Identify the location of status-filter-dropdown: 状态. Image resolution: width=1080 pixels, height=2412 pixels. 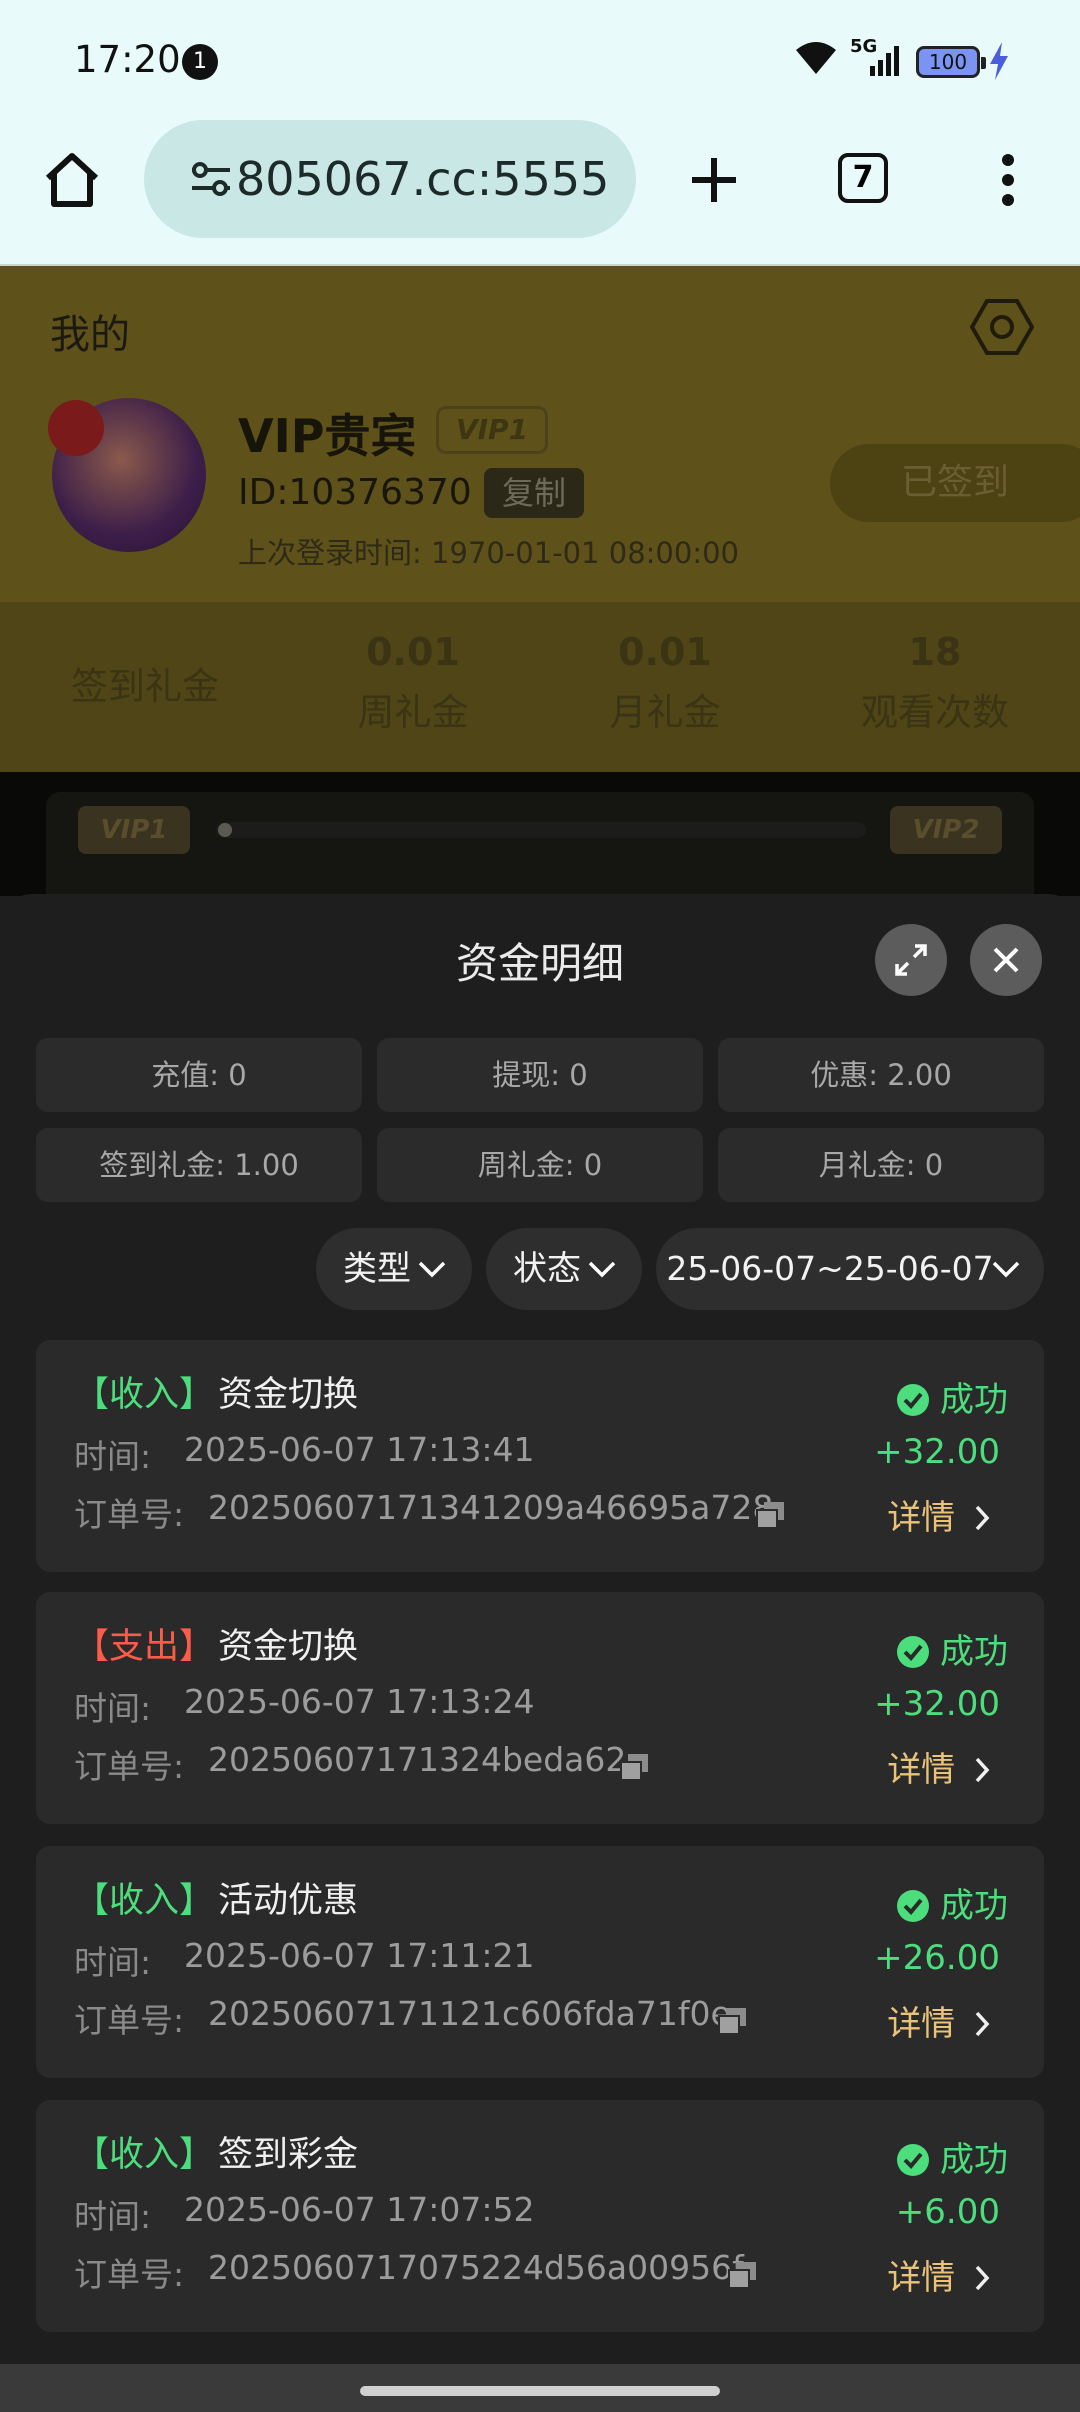
(564, 1269).